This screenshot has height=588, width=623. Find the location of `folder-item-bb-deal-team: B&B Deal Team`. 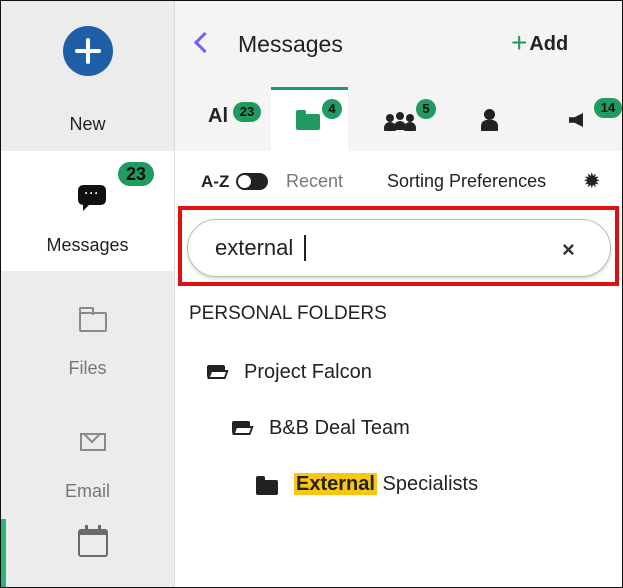

folder-item-bb-deal-team: B&B Deal Team is located at coordinates (419, 430).